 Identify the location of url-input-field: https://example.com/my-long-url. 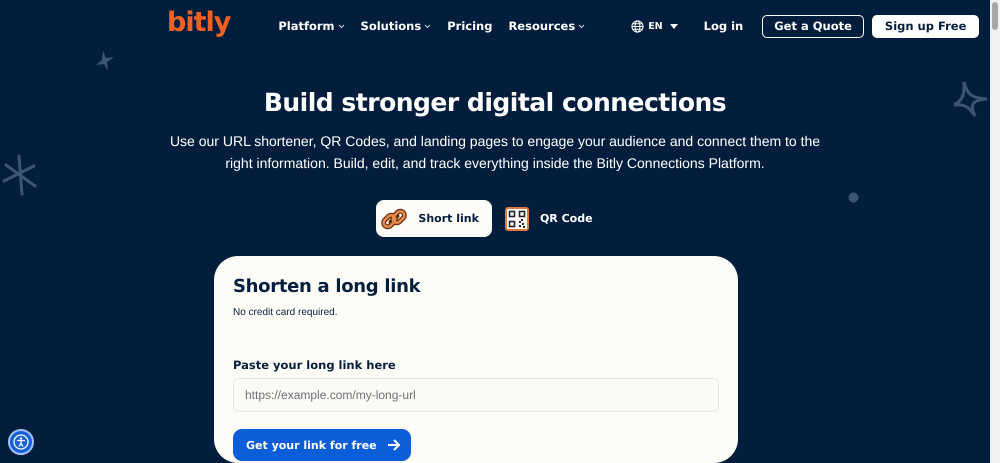
(476, 395).